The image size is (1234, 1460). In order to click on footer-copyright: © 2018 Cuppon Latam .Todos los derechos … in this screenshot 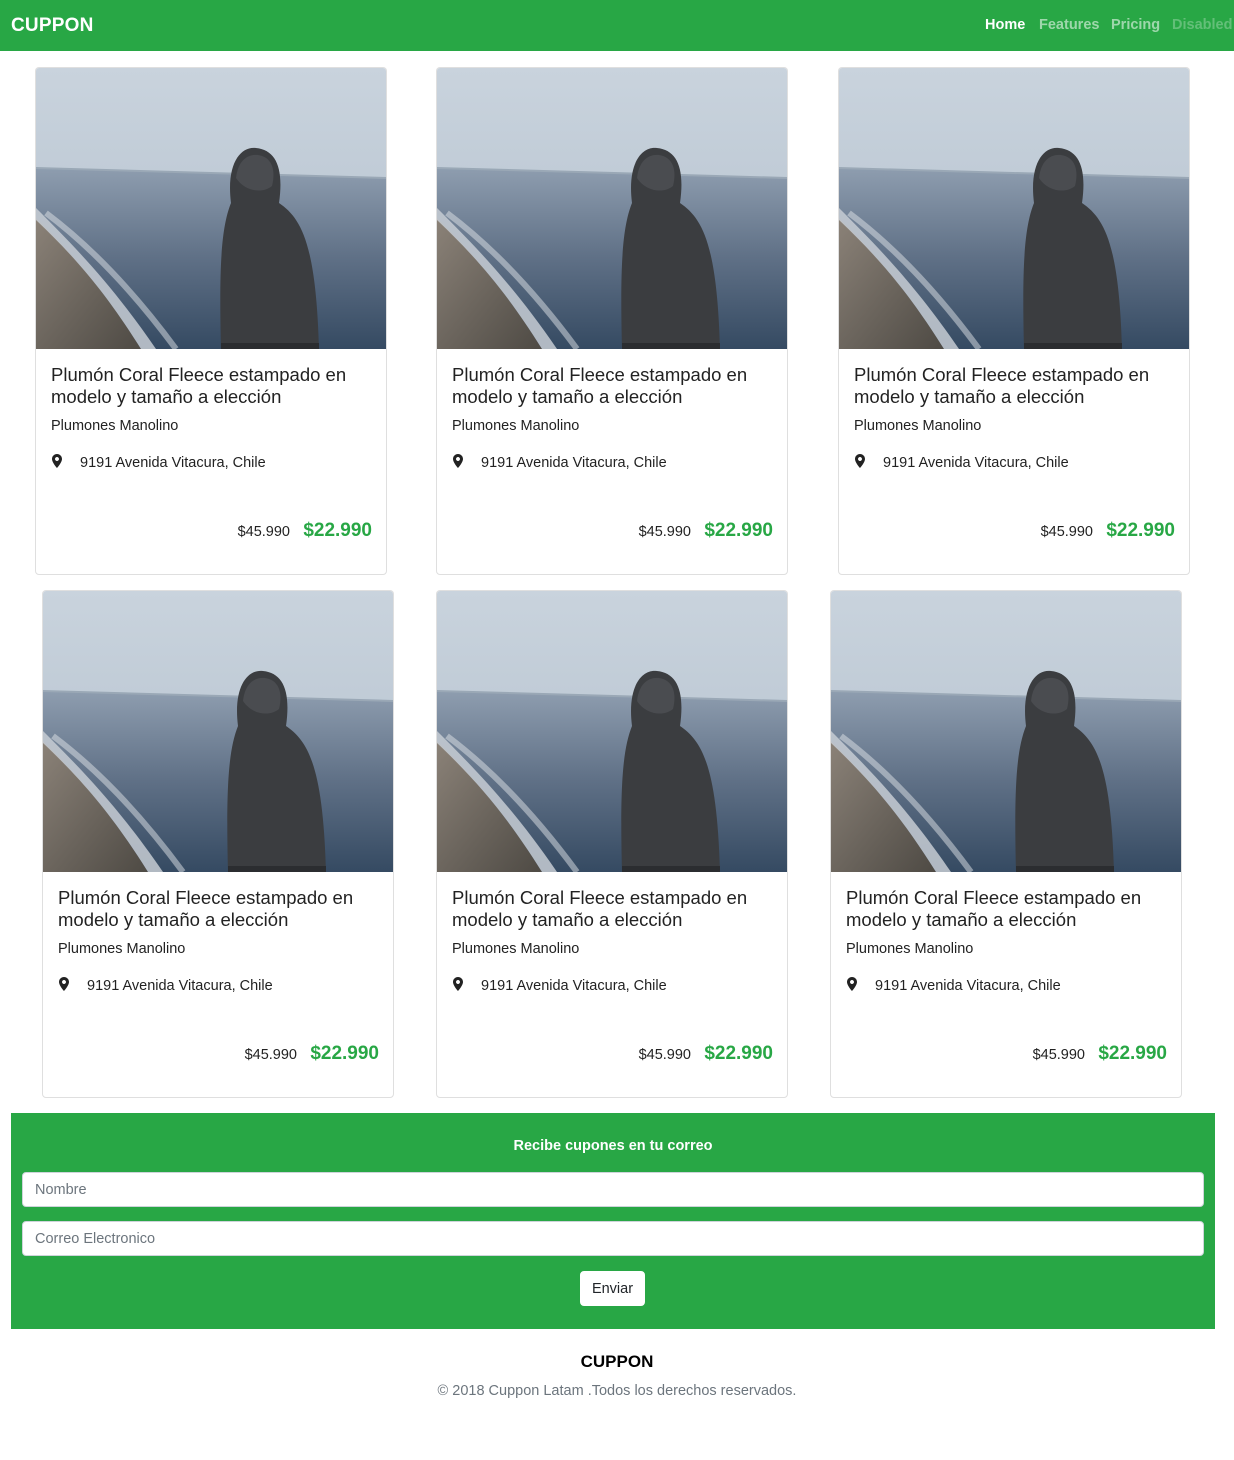, I will do `click(617, 1391)`.